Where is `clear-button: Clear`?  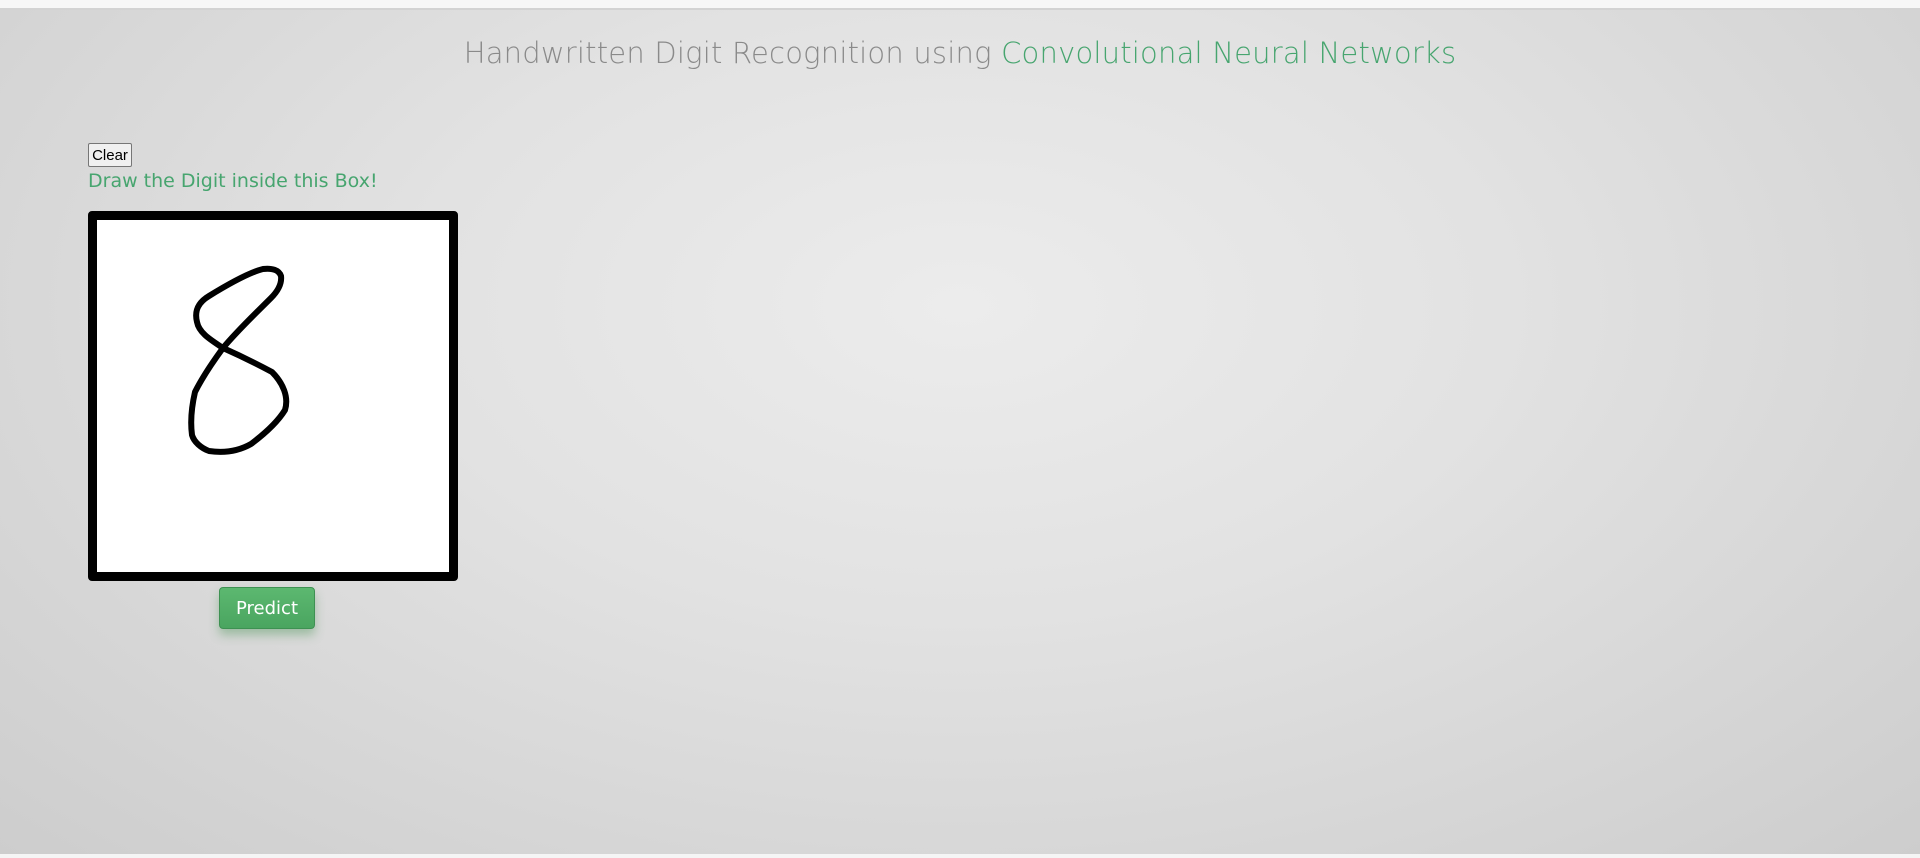
clear-button: Clear is located at coordinates (110, 155).